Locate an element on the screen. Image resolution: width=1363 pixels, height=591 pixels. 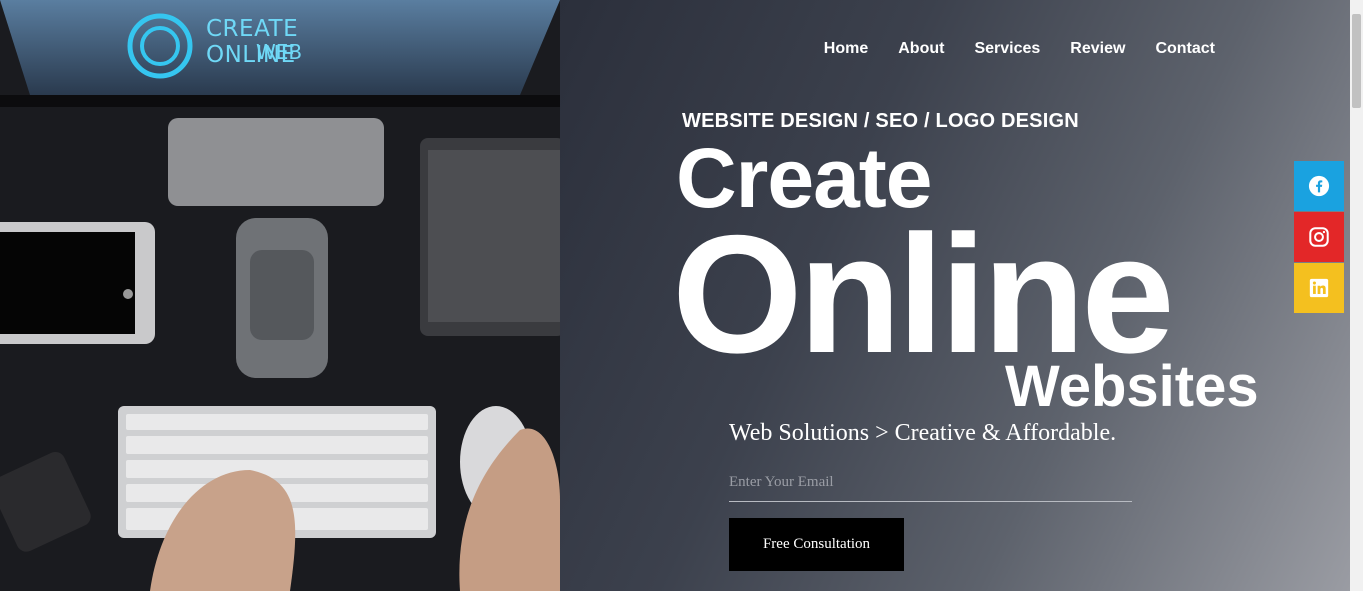
hero-subheading: Web Solutions > Creative & Affordable. is located at coordinates (923, 433).